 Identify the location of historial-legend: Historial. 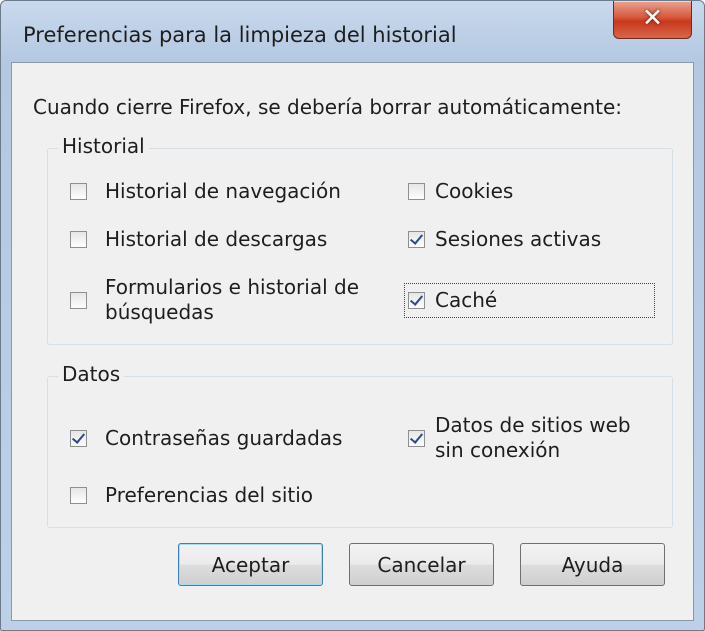
(103, 146).